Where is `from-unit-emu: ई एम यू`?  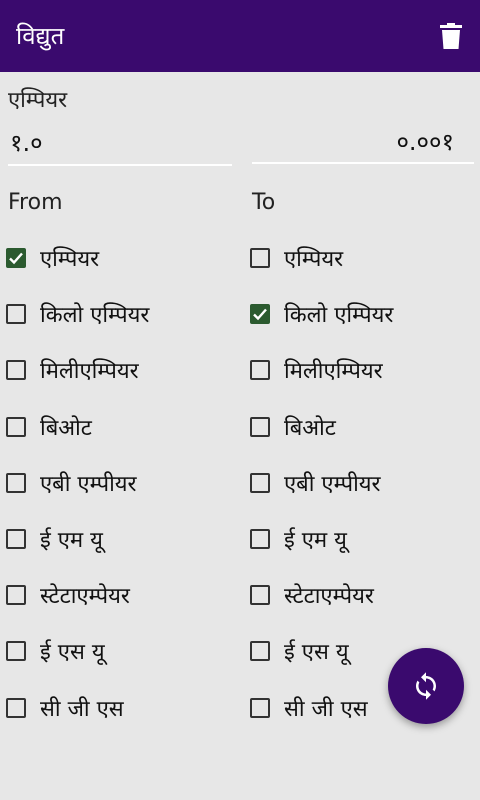
from-unit-emu: ई एम यू is located at coordinates (121, 539).